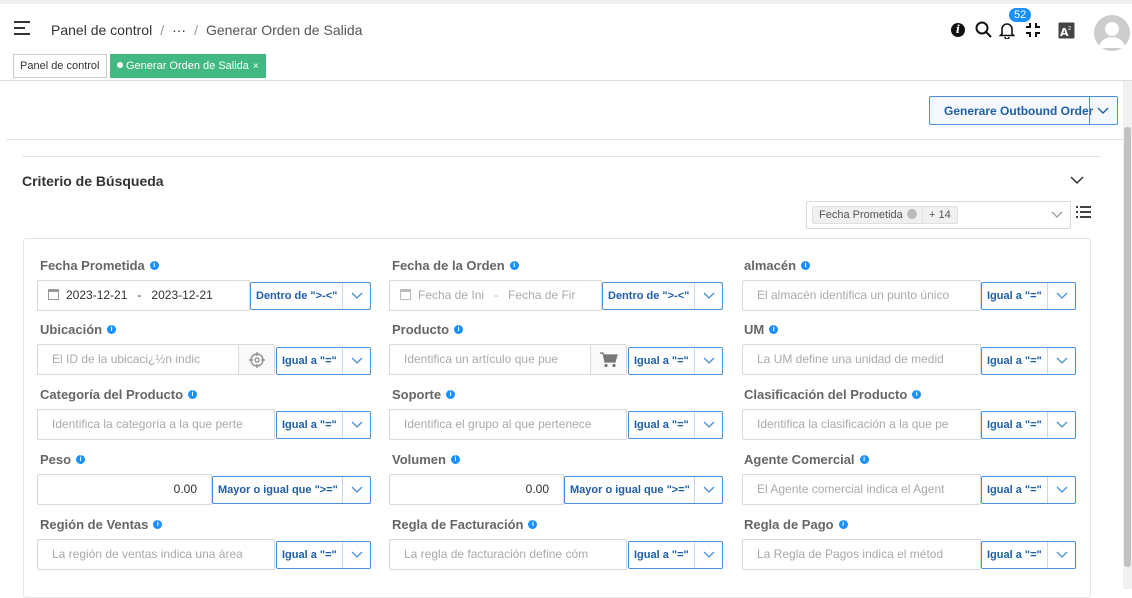 This screenshot has width=1132, height=598. I want to click on region-operator-select: Igual a "=", so click(323, 555).